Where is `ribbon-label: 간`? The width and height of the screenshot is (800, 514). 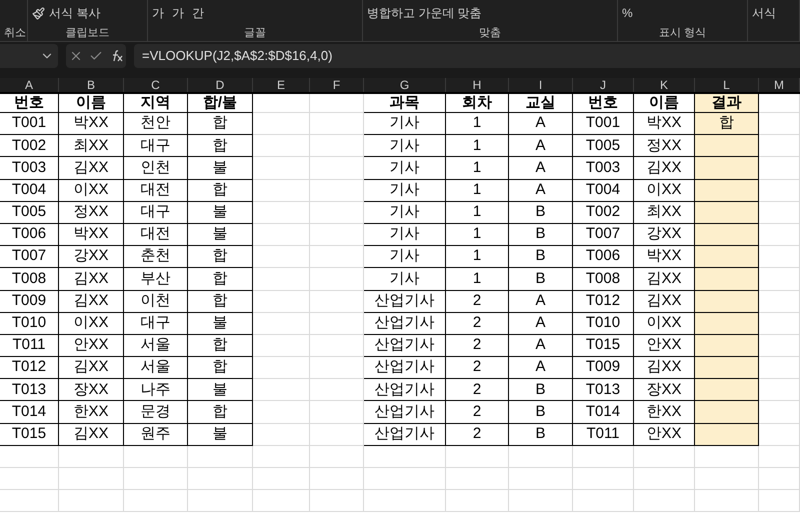
ribbon-label: 간 is located at coordinates (198, 13).